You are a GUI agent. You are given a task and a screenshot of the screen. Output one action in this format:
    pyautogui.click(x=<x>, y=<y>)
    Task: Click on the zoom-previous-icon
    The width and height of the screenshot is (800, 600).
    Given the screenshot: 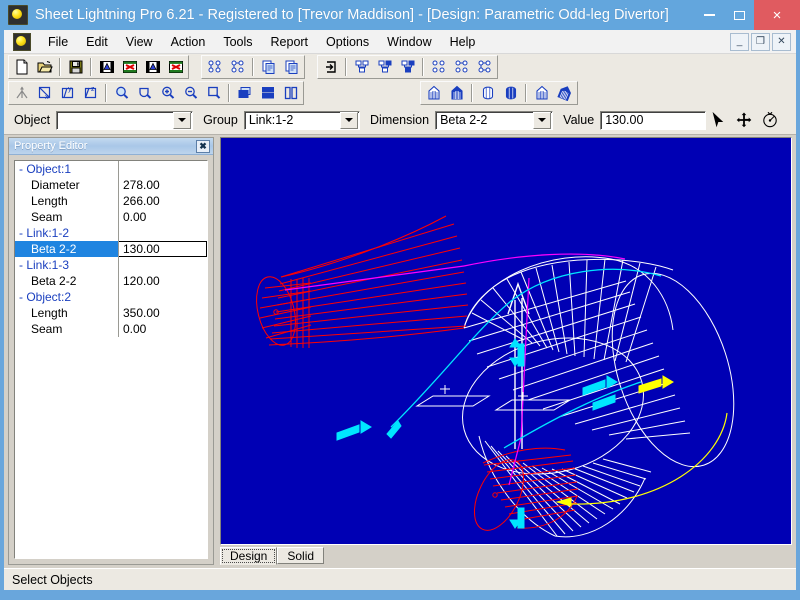 What is the action you would take?
    pyautogui.click(x=213, y=93)
    